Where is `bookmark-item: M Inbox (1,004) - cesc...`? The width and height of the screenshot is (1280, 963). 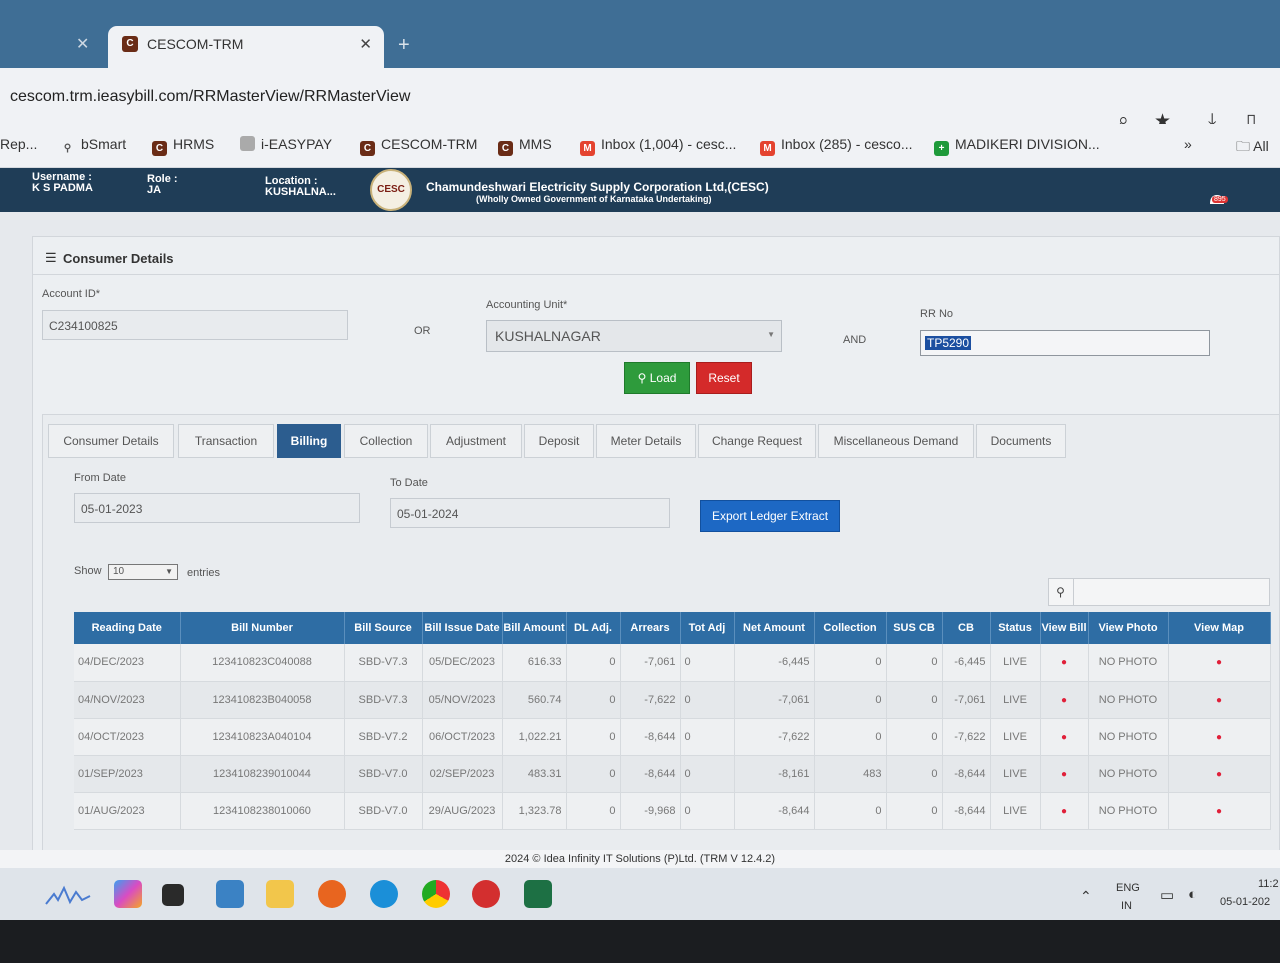
bookmark-item: M Inbox (1,004) - cesc... is located at coordinates (658, 146).